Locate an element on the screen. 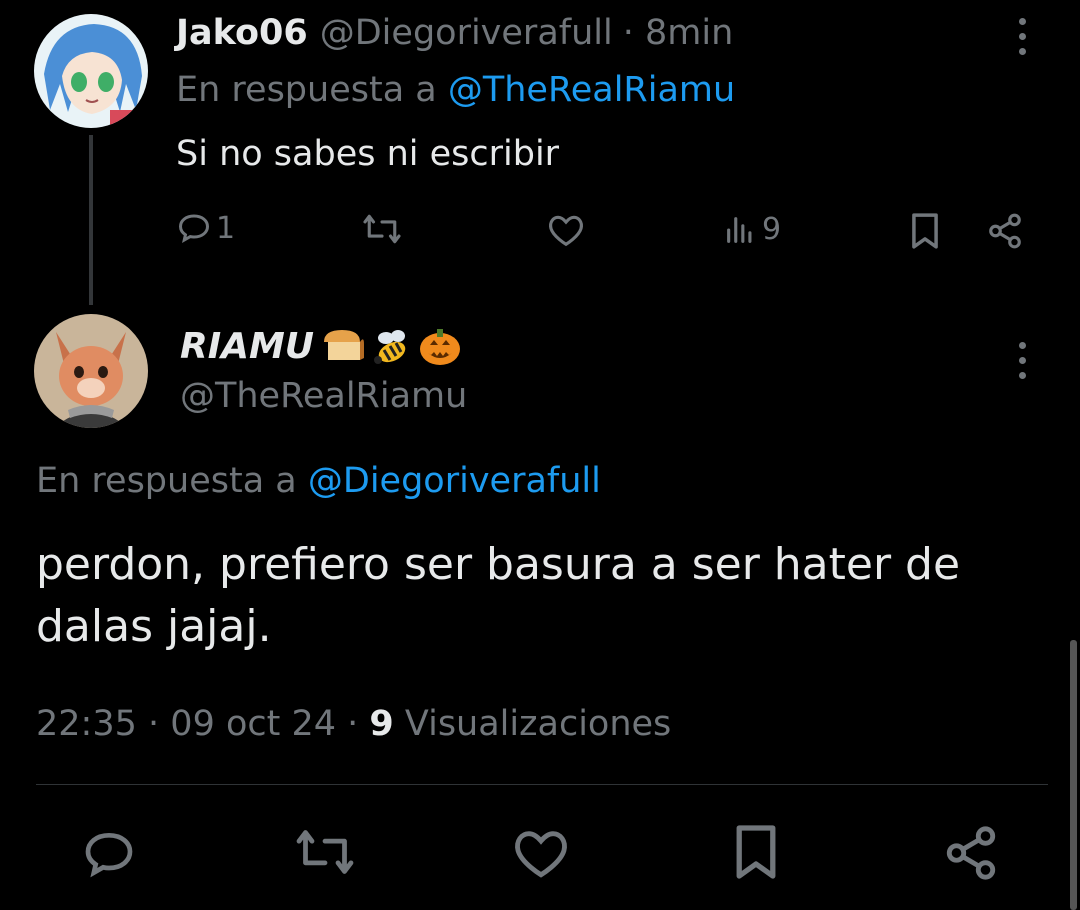 Image resolution: width=1080 pixels, height=910 pixels. reply-to-mention: @TheRealRiamu is located at coordinates (591, 90).